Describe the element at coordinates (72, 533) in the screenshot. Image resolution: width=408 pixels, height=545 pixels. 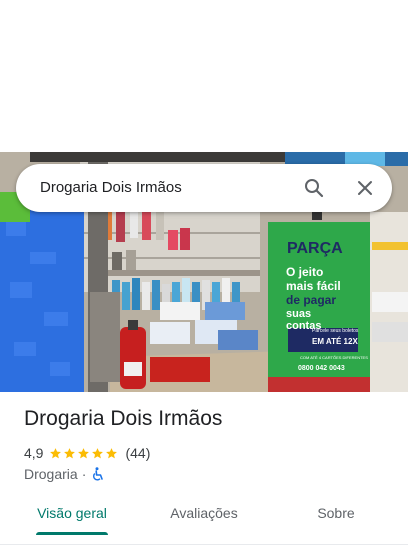
I see `active-tab-indicator` at that location.